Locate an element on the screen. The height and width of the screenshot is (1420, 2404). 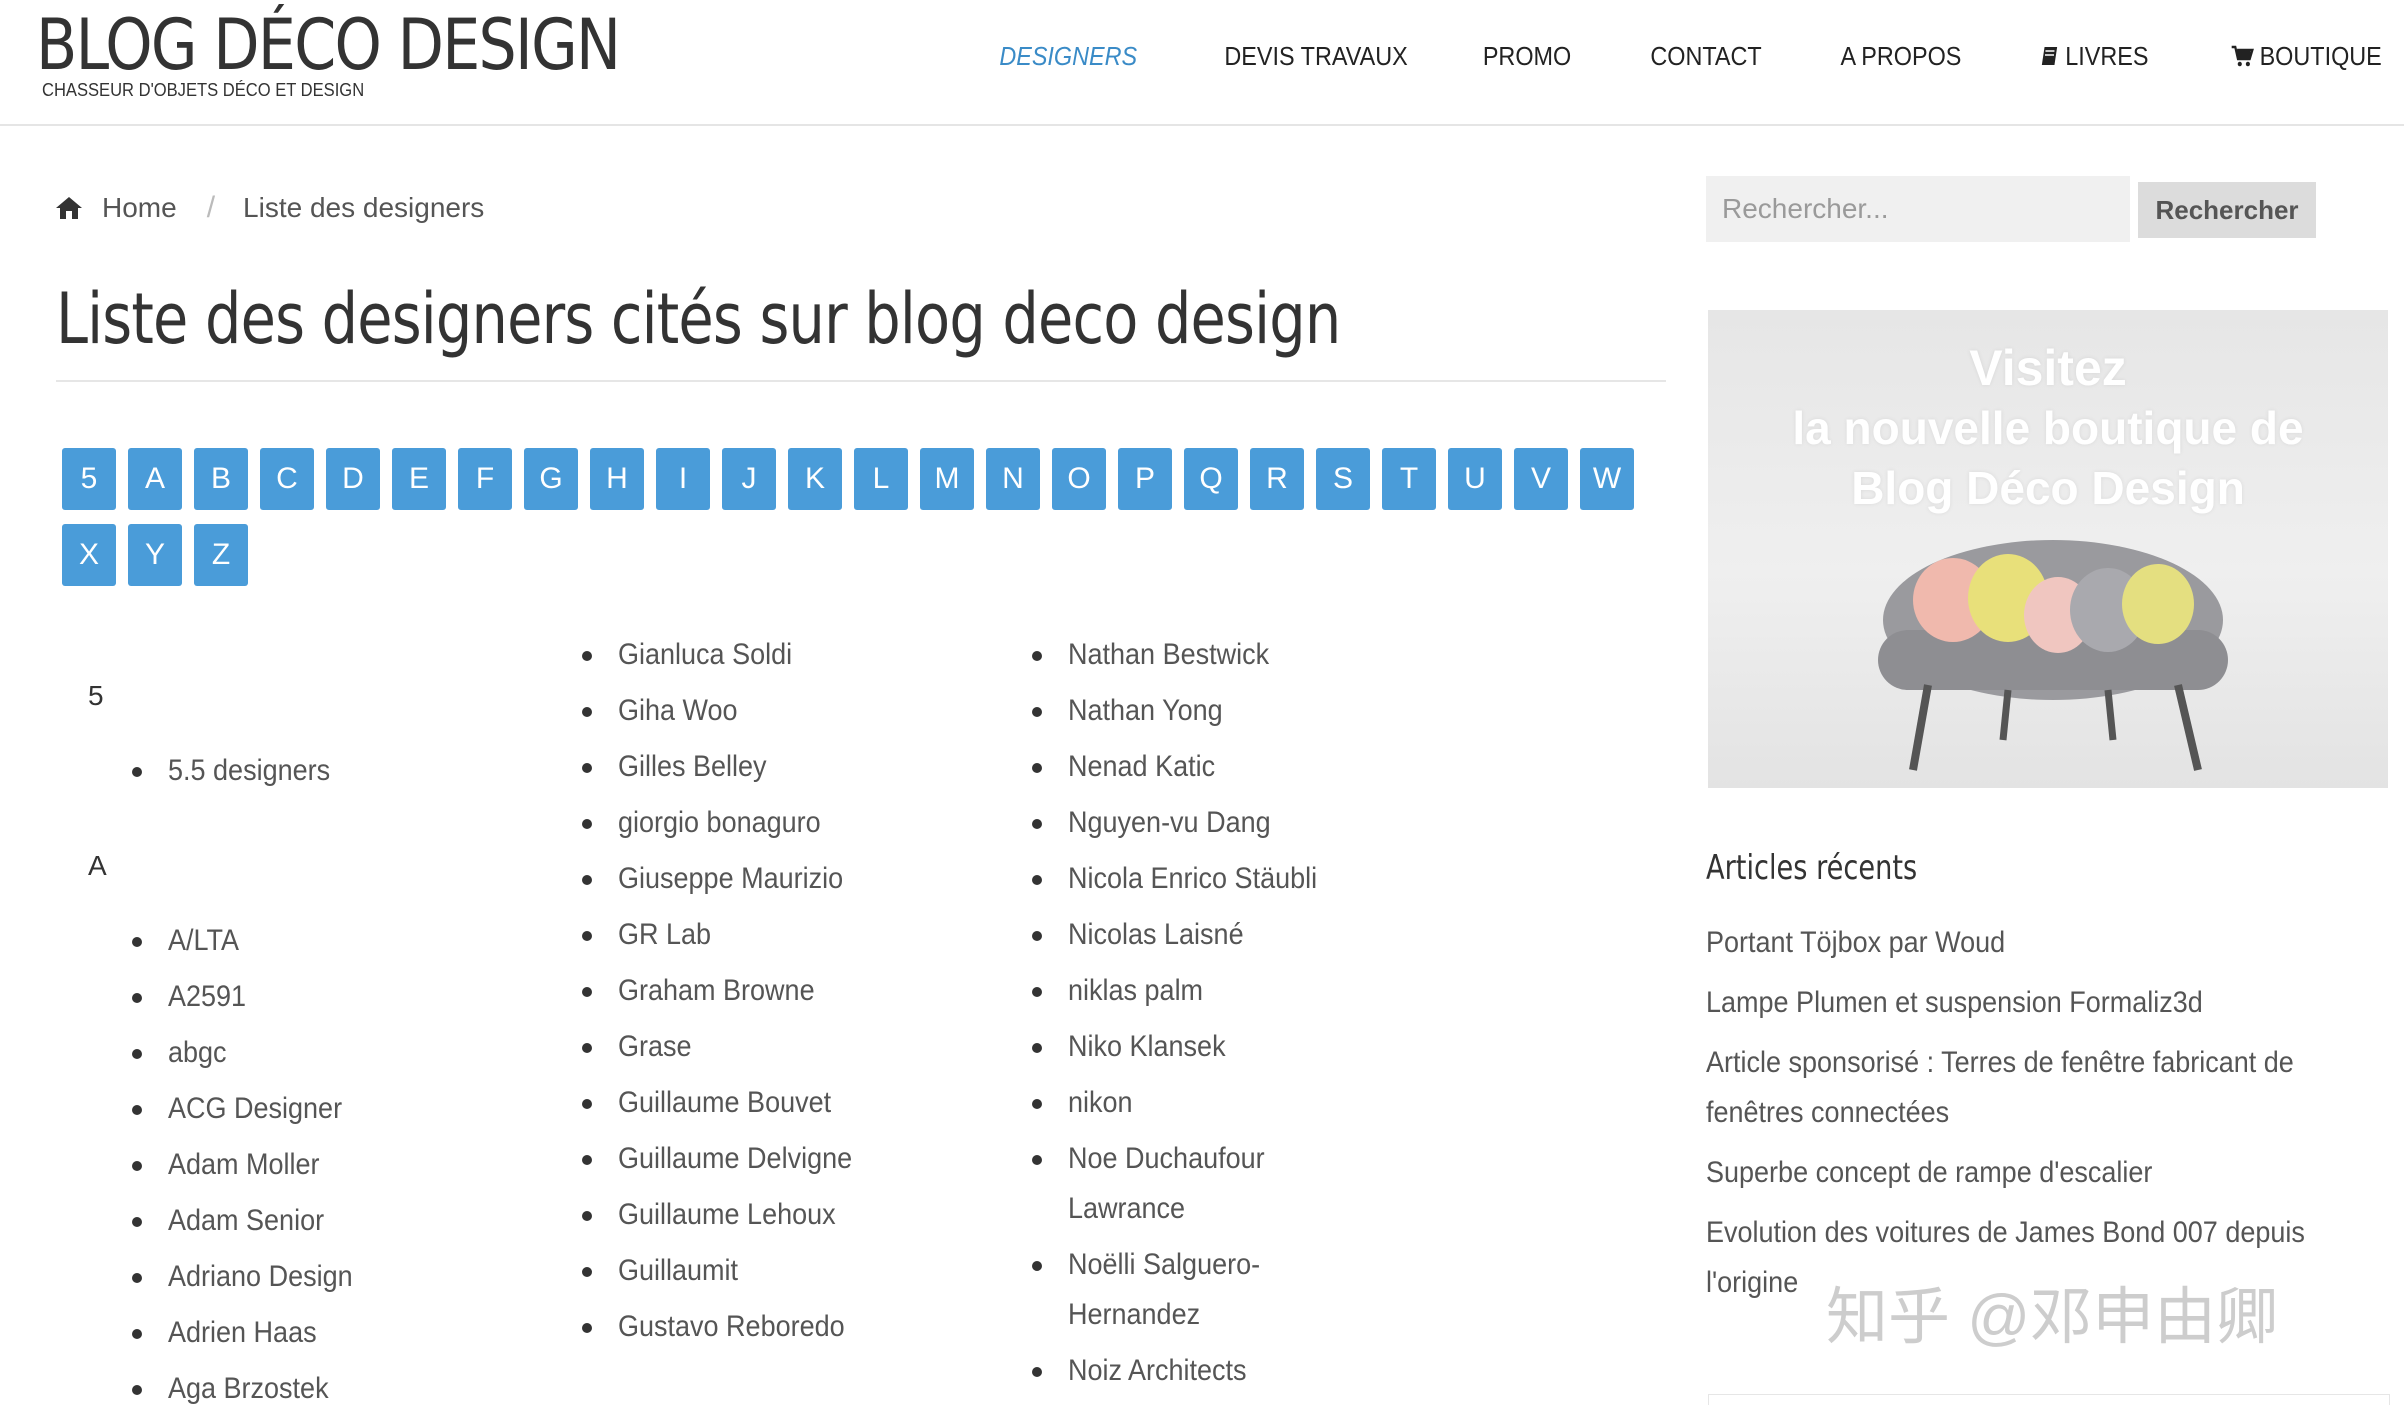
letter-button-h: H is located at coordinates (617, 479).